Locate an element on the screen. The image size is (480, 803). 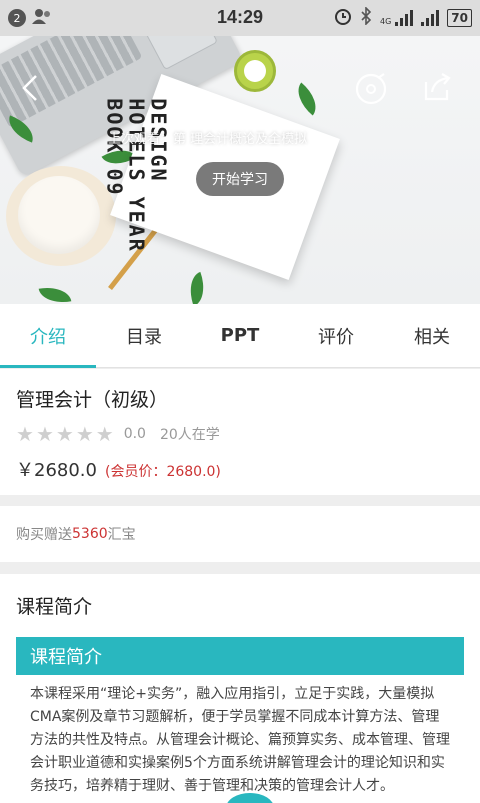
audio-disc-icon is located at coordinates (371, 91).